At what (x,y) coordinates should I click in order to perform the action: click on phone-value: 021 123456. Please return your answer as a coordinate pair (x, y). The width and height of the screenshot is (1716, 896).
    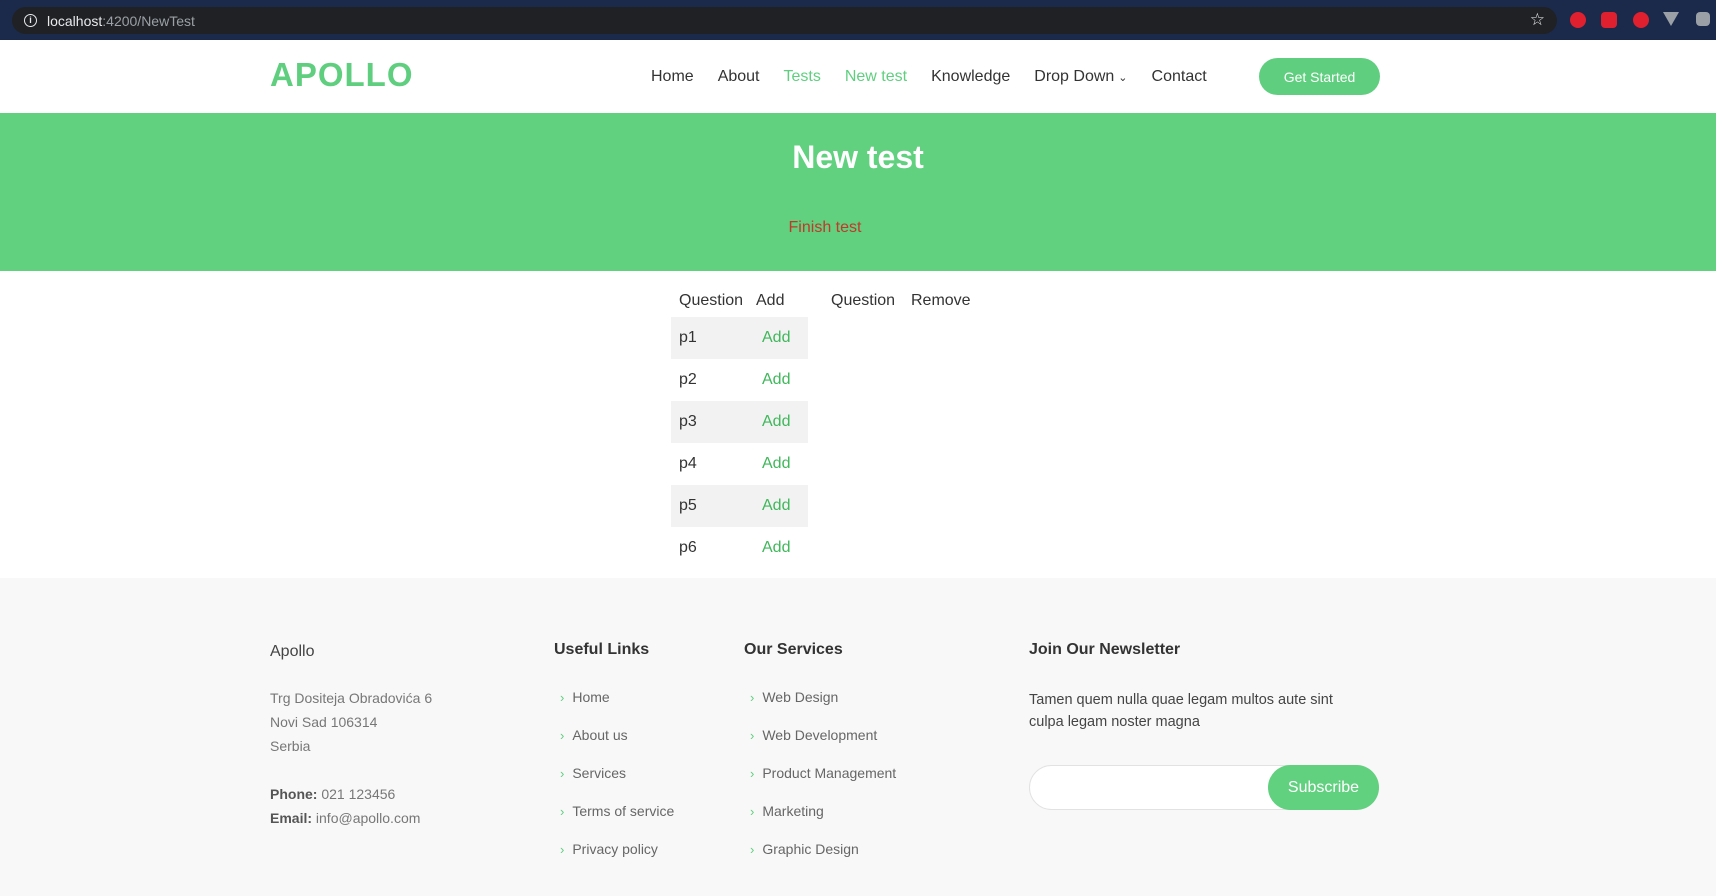
    Looking at the image, I should click on (358, 794).